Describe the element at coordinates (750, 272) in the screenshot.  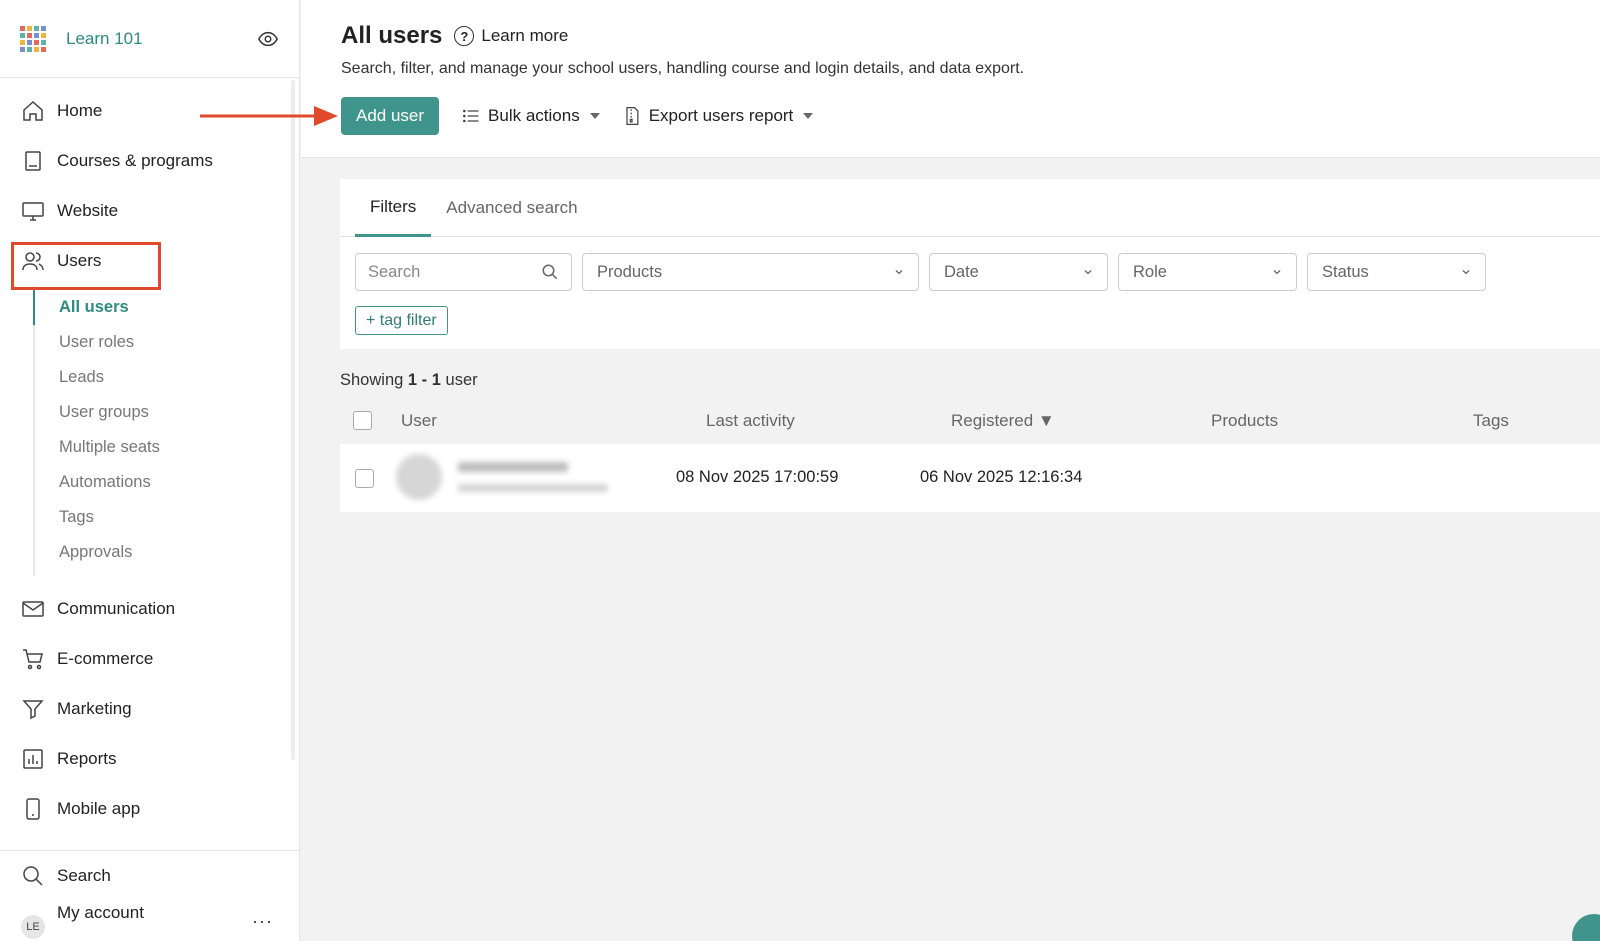
I see `products-select: Products` at that location.